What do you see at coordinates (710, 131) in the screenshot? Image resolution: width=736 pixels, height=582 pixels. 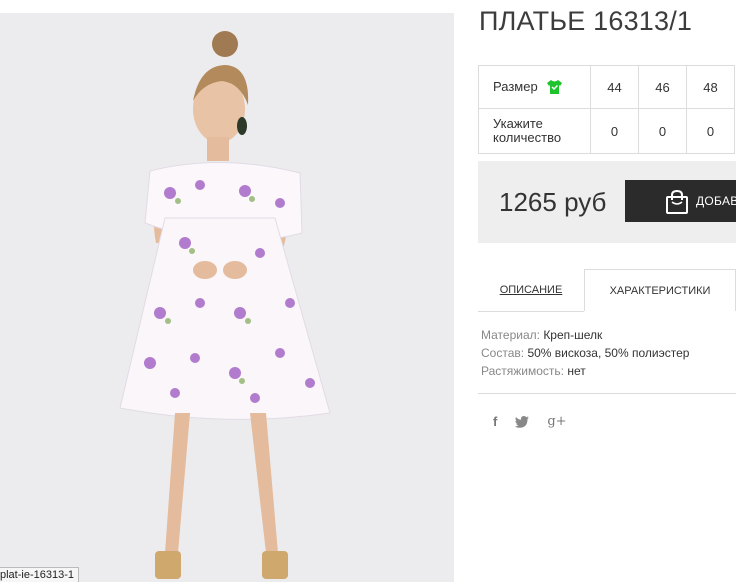 I see `quantity-input-48: 0` at bounding box center [710, 131].